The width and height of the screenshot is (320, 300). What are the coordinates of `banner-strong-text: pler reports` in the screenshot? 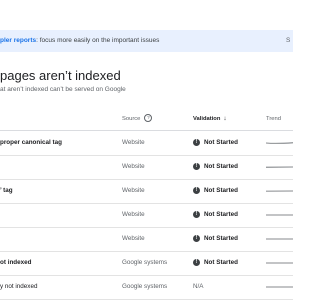 It's located at (18, 40).